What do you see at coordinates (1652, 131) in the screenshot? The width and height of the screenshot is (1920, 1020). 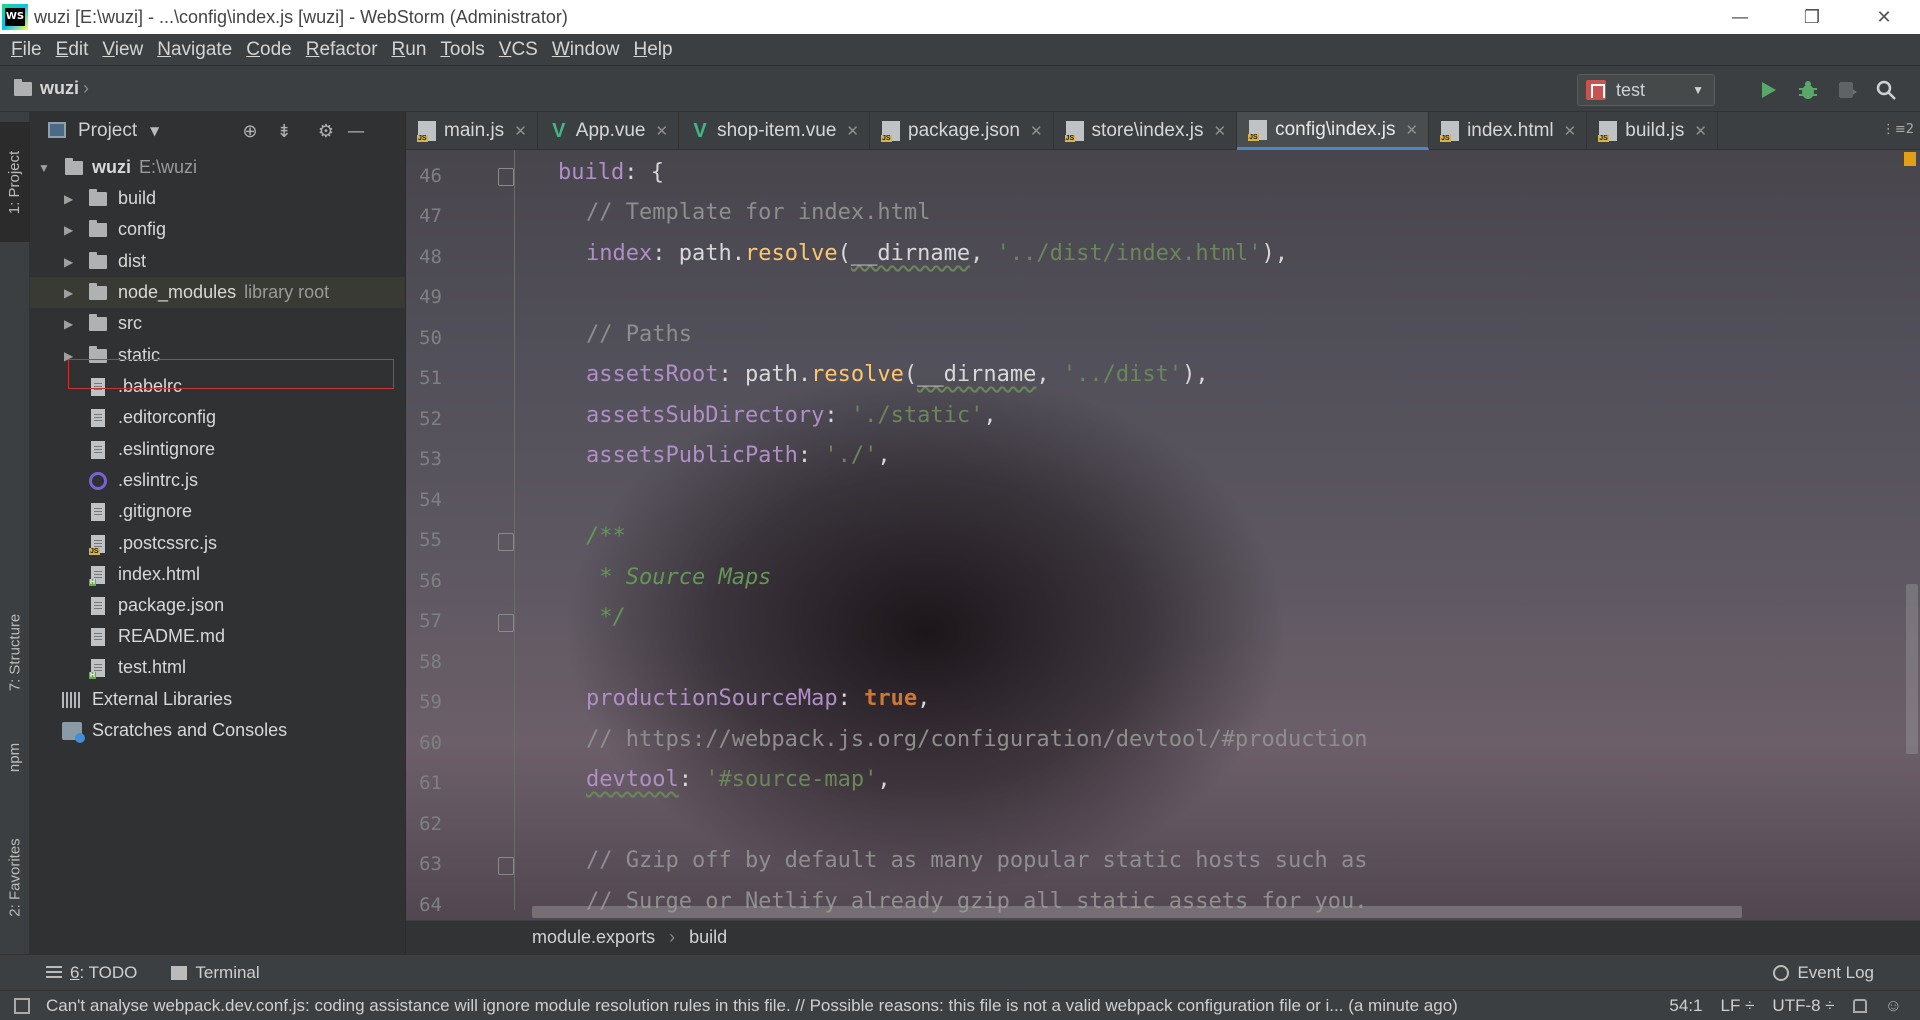 I see `tab-build-js: build.js ✕` at bounding box center [1652, 131].